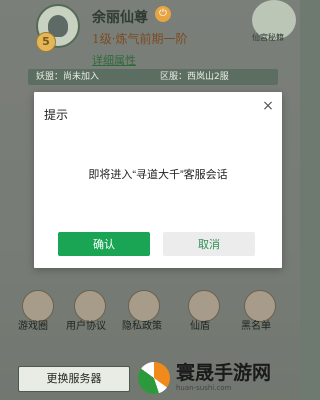 This screenshot has width=320, height=400. Describe the element at coordinates (154, 378) in the screenshot. I see `watermark-logo-icon` at that location.